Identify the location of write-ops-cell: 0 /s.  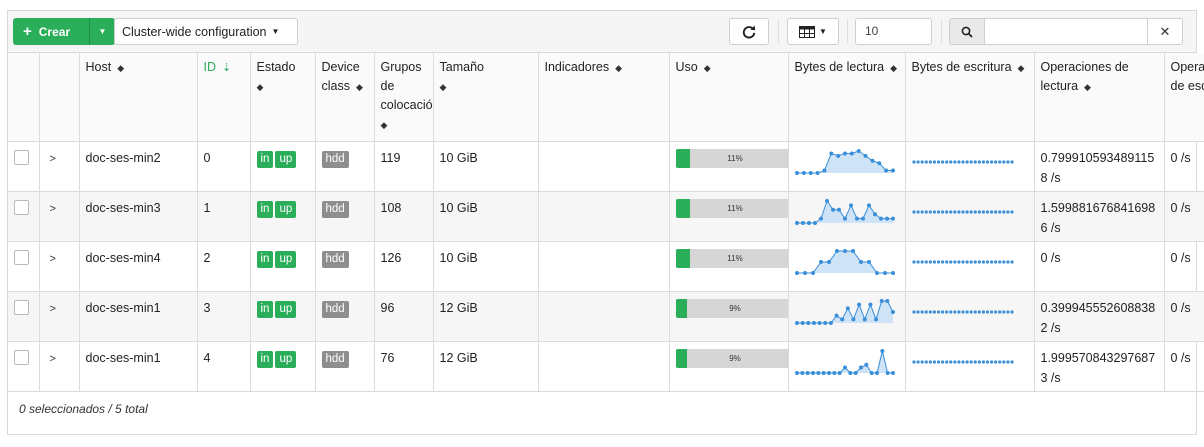
(1183, 166).